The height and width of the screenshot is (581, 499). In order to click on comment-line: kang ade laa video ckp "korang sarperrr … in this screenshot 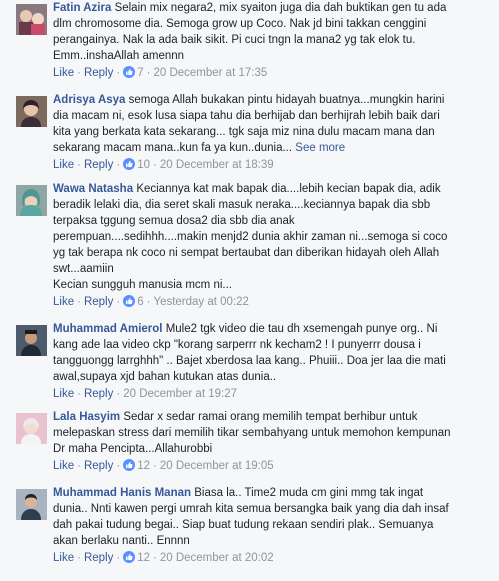, I will do `click(237, 345)`.